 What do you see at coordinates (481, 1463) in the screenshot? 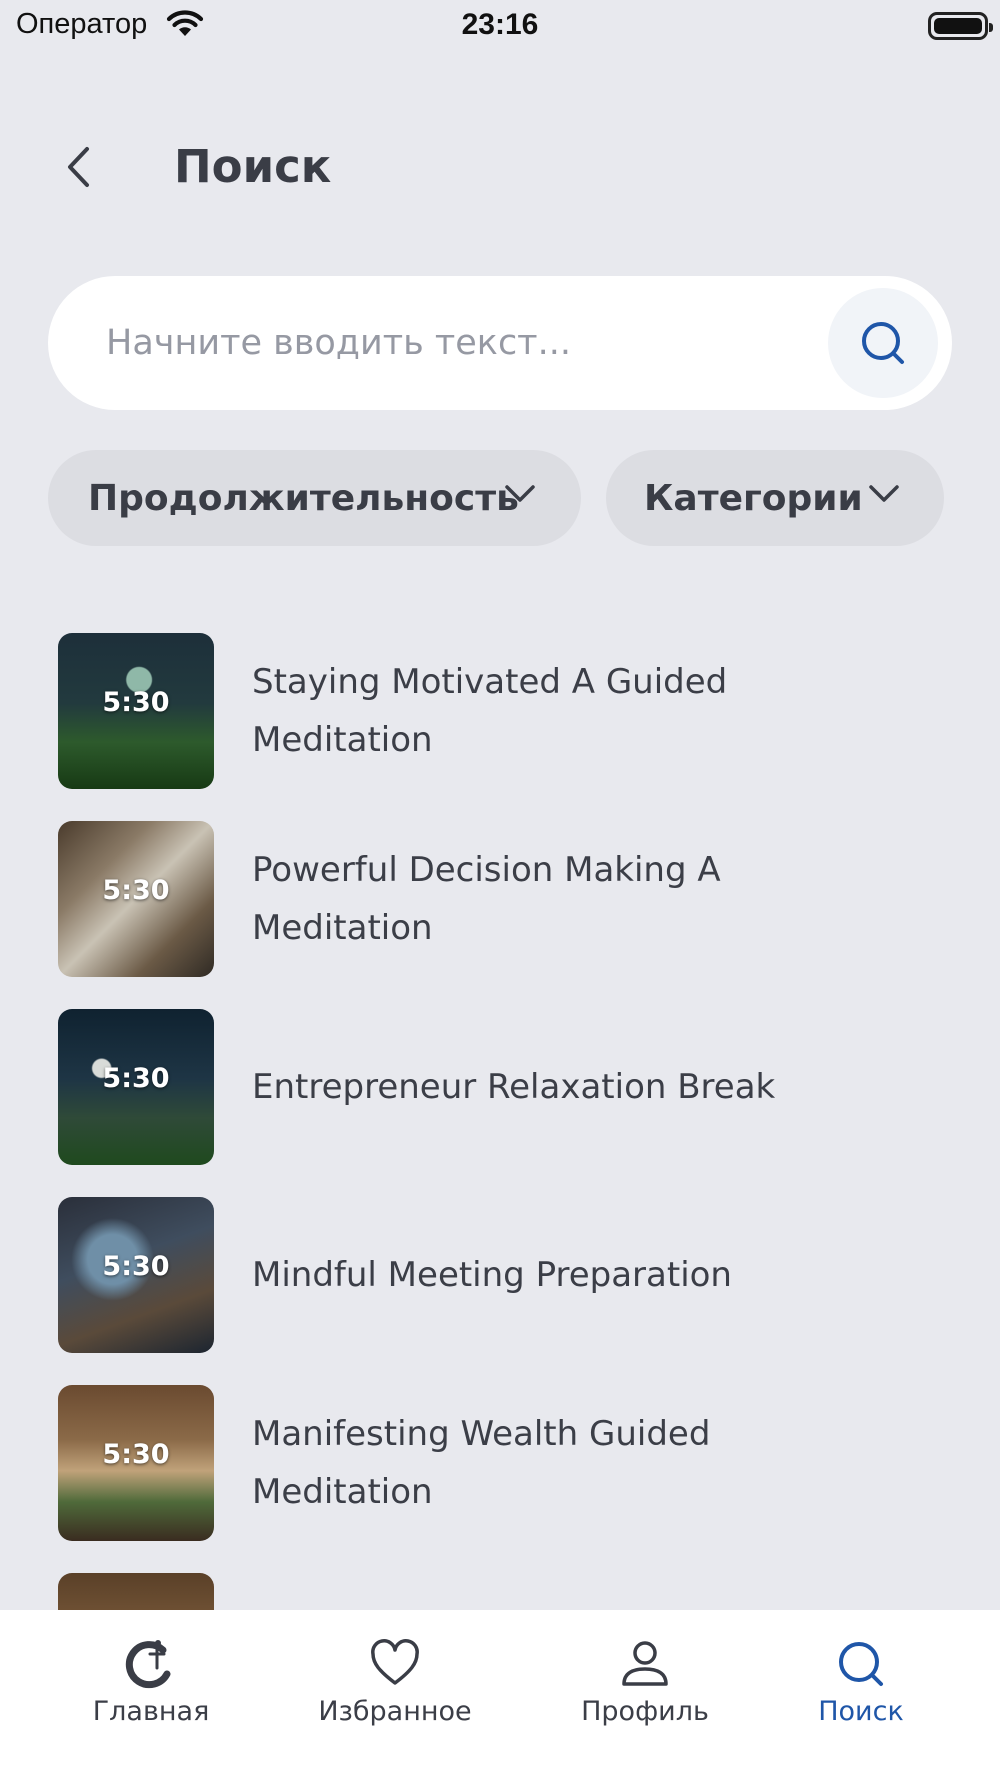
I see `item-title: Manifesting Wealth Guided Meditation` at bounding box center [481, 1463].